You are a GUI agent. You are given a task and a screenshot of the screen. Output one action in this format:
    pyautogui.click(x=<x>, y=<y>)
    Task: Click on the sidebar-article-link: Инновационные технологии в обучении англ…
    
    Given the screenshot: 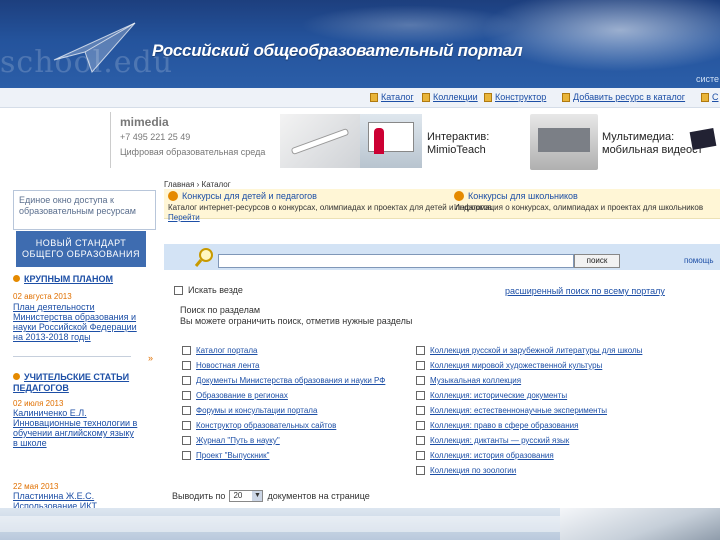 What is the action you would take?
    pyautogui.click(x=76, y=433)
    